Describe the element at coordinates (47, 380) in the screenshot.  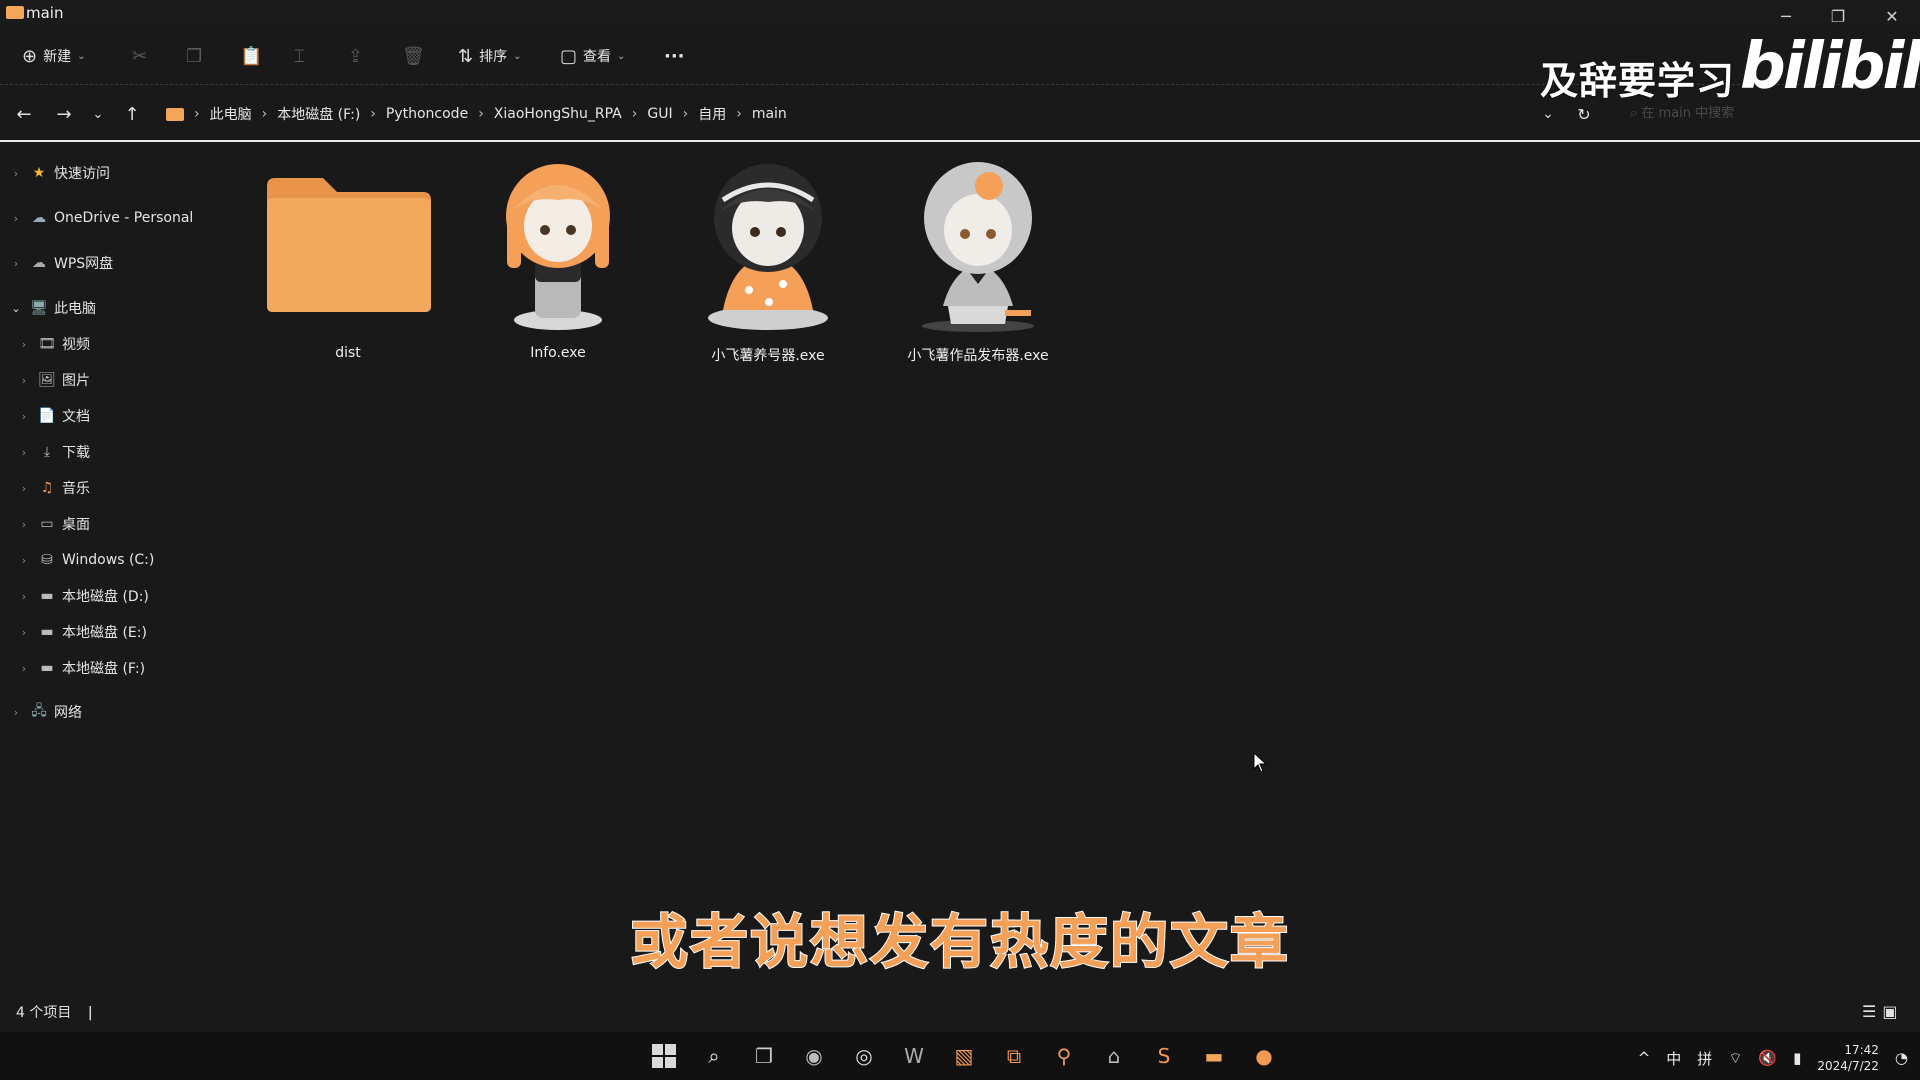
I see `picture-icon: 🖼` at that location.